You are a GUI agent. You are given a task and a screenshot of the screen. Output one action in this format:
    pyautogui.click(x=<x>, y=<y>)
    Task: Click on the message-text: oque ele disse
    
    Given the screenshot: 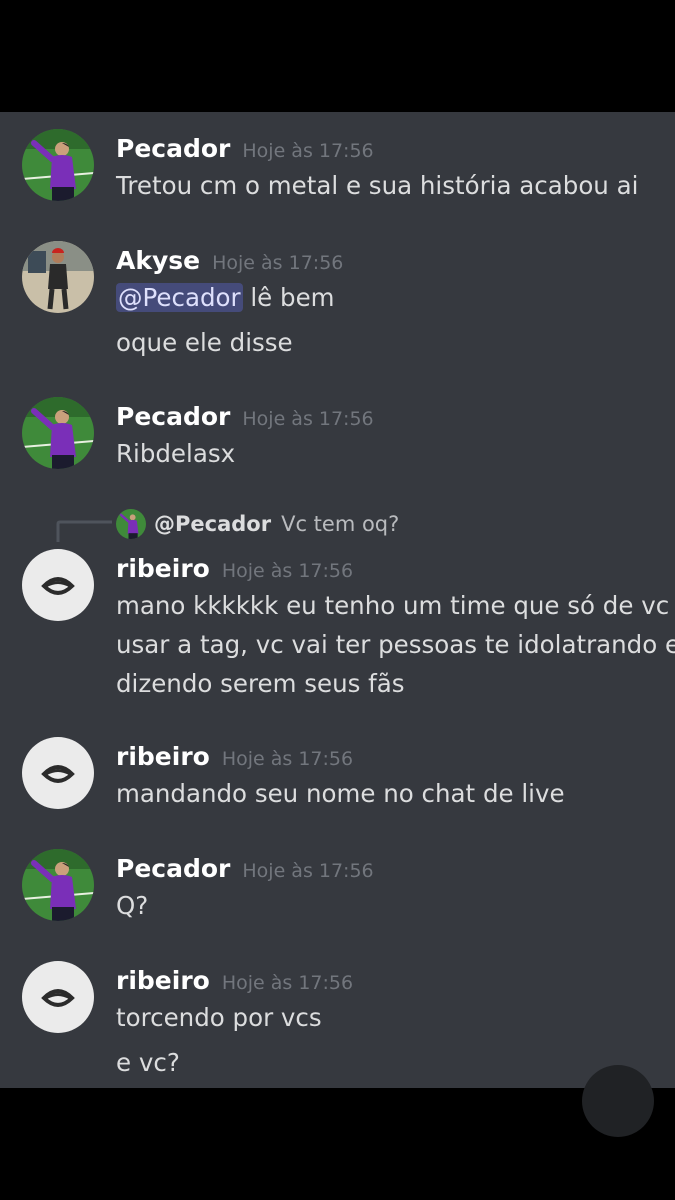 What is the action you would take?
    pyautogui.click(x=204, y=342)
    